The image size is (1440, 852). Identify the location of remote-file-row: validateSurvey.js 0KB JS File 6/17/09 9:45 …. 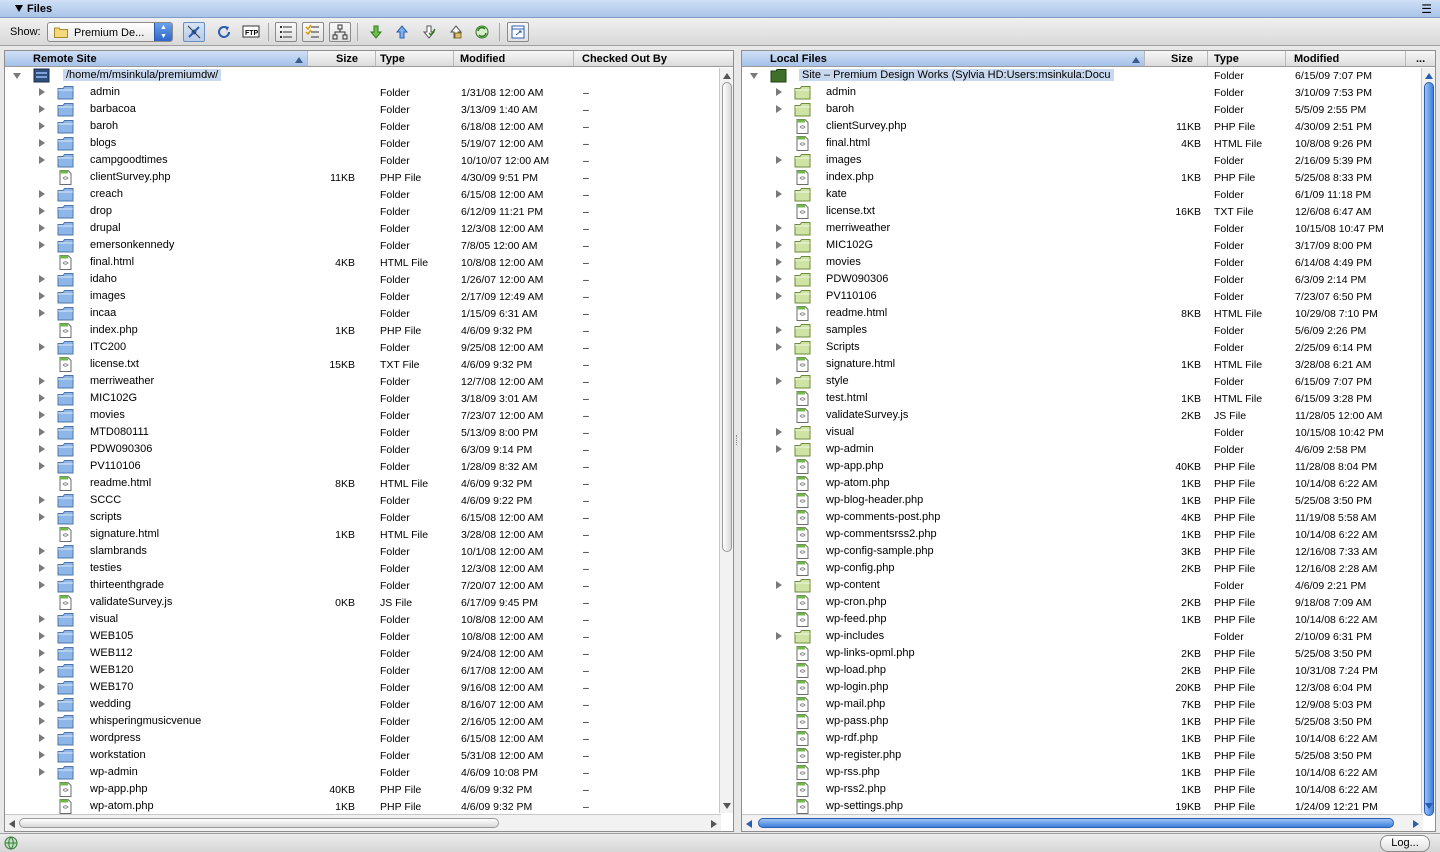
(369, 602).